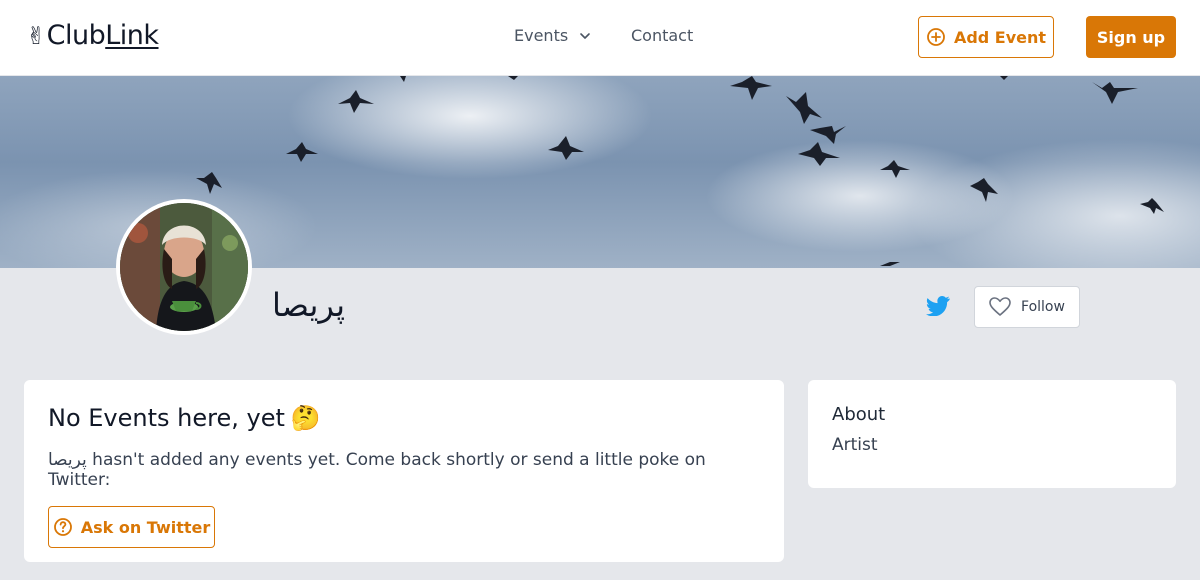 The height and width of the screenshot is (580, 1200). Describe the element at coordinates (404, 418) in the screenshot. I see `events-card-title: No Events here, yet 🤔` at that location.